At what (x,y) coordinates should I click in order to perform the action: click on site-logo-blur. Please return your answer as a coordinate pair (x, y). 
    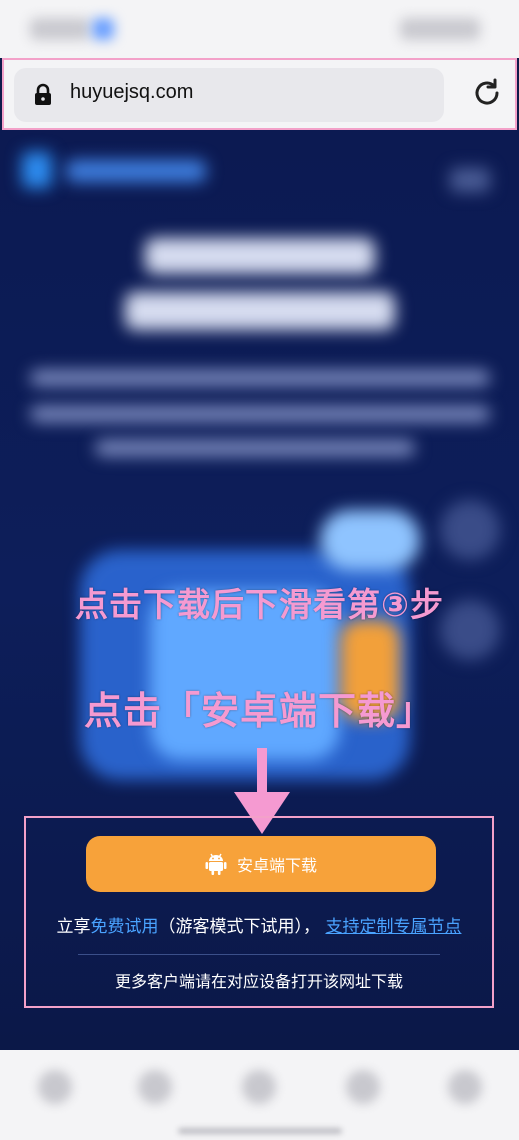
    Looking at the image, I should click on (37, 170).